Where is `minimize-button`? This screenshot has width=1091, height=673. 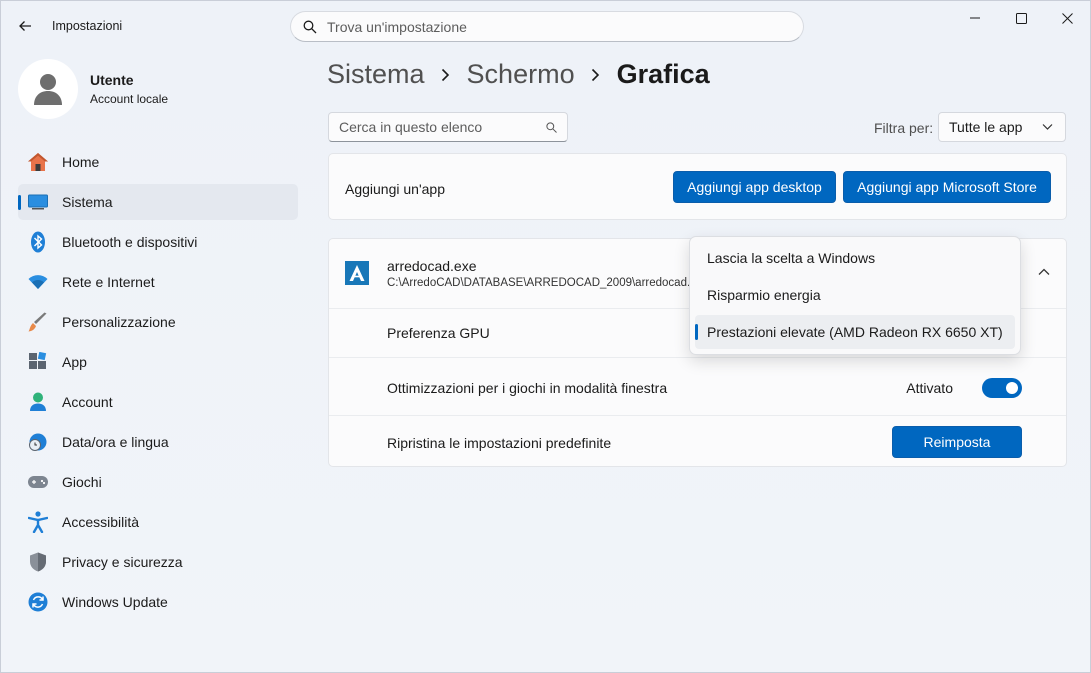 minimize-button is located at coordinates (975, 18).